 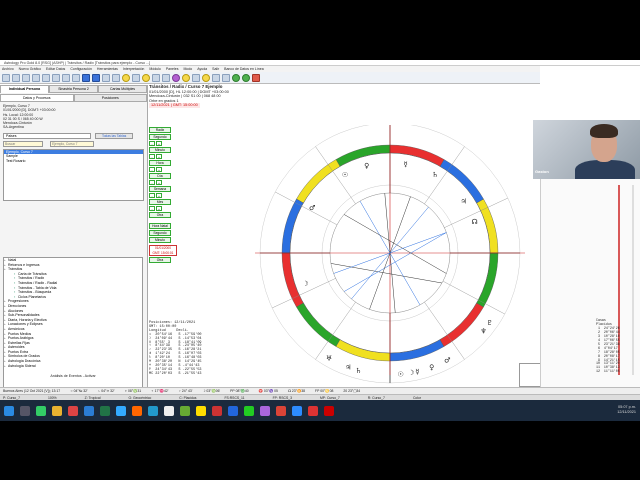 What do you see at coordinates (46, 77) in the screenshot?
I see `copy-icon` at bounding box center [46, 77].